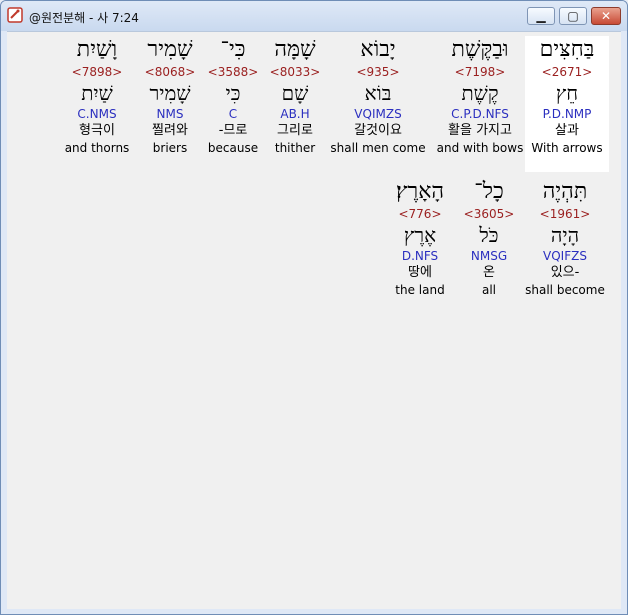 The width and height of the screenshot is (628, 615). I want to click on parse-code: VQIMZS, so click(378, 114).